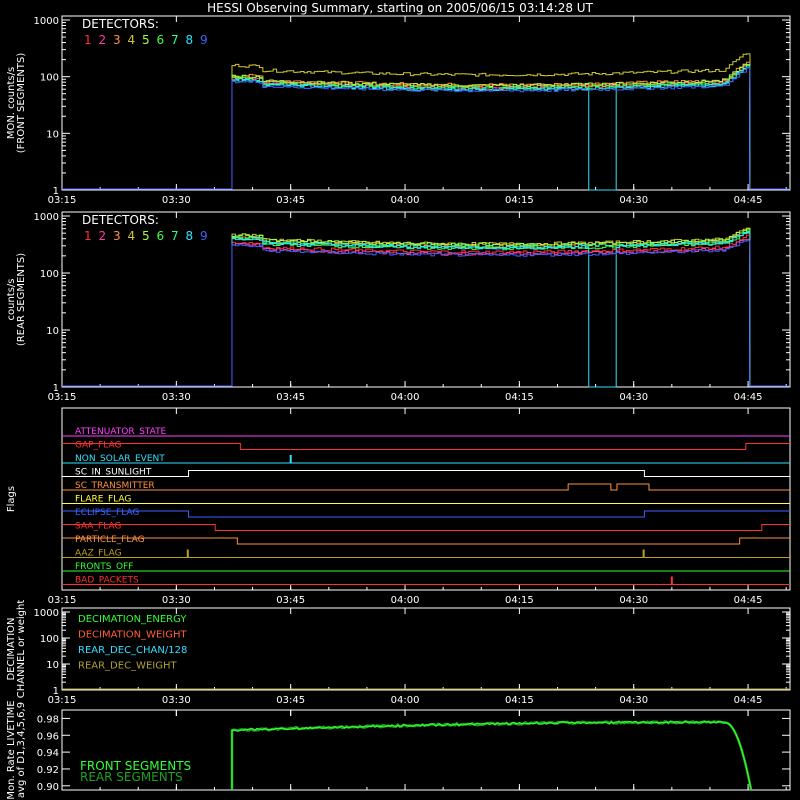 The width and height of the screenshot is (800, 800). Describe the element at coordinates (120, 459) in the screenshot. I see `flag-label: NON_SOLAR_EVENT` at that location.